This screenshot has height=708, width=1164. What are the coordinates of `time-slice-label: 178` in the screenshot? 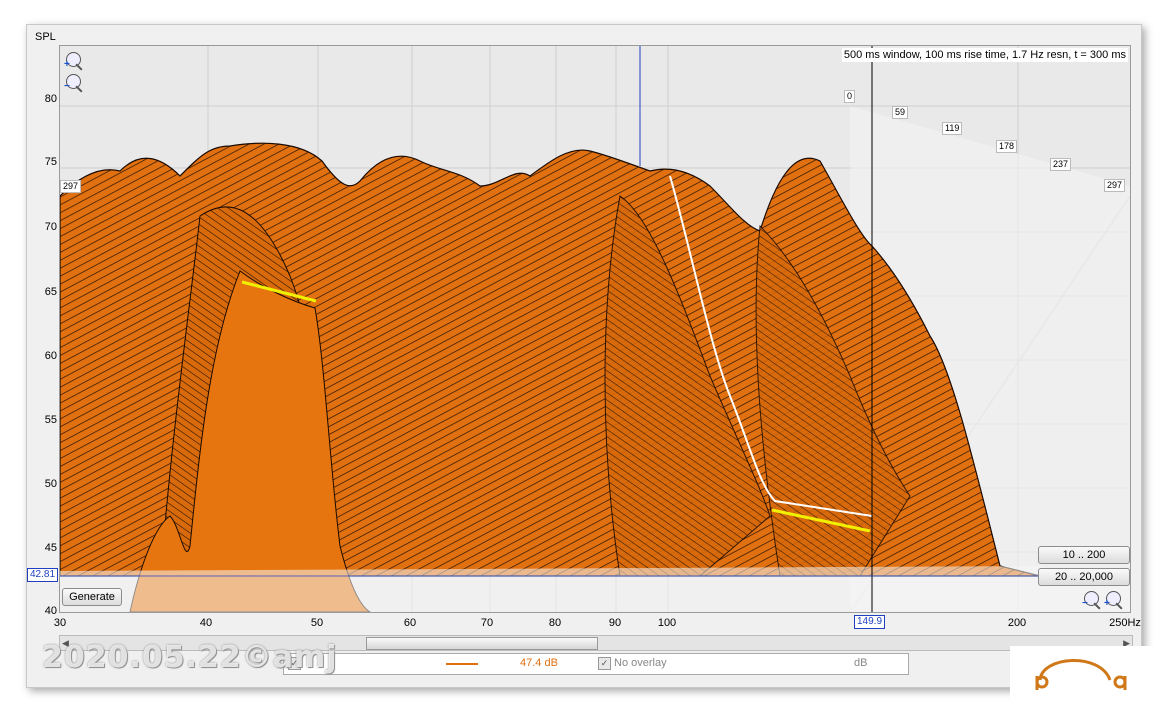 It's located at (1007, 146).